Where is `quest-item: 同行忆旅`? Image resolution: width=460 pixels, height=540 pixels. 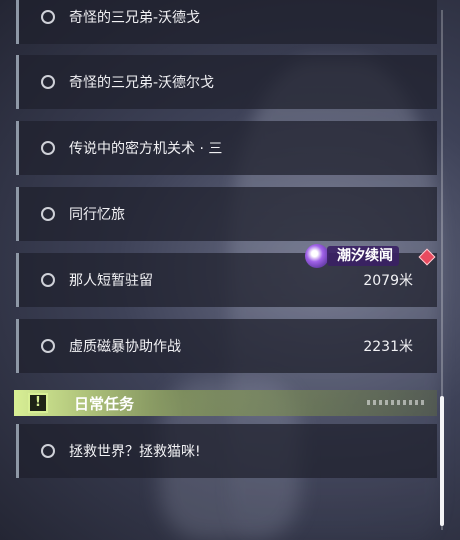 quest-item: 同行忆旅 is located at coordinates (226, 214).